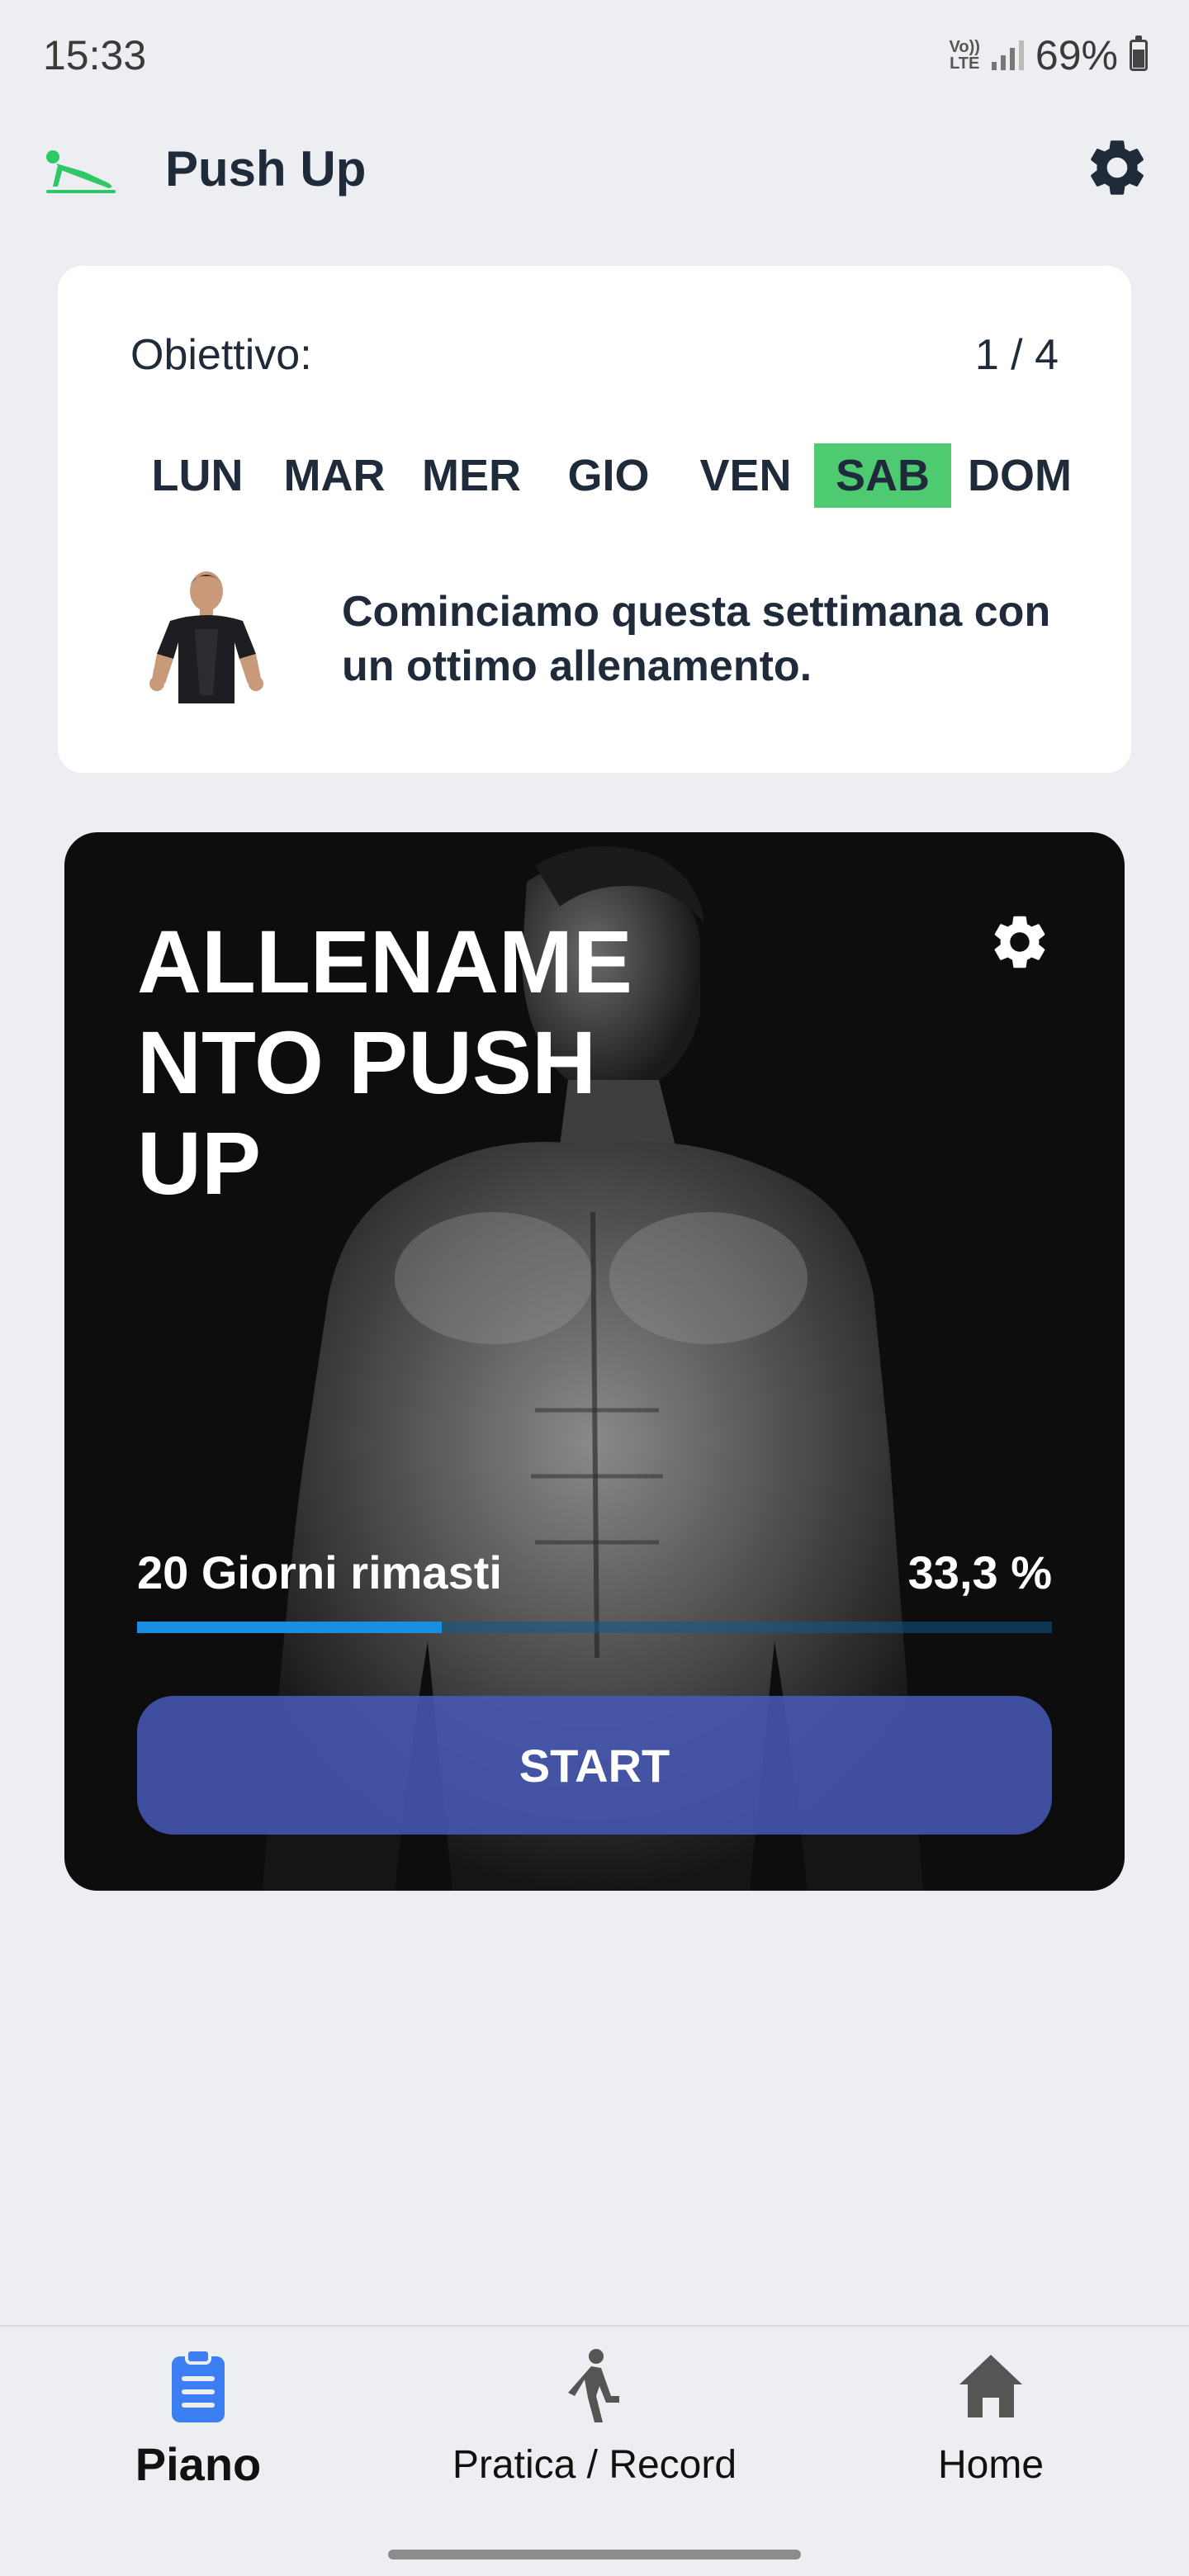 Image resolution: width=1189 pixels, height=2576 pixels. Describe the element at coordinates (594, 2465) in the screenshot. I see `nav-label: Pratica / Record` at that location.